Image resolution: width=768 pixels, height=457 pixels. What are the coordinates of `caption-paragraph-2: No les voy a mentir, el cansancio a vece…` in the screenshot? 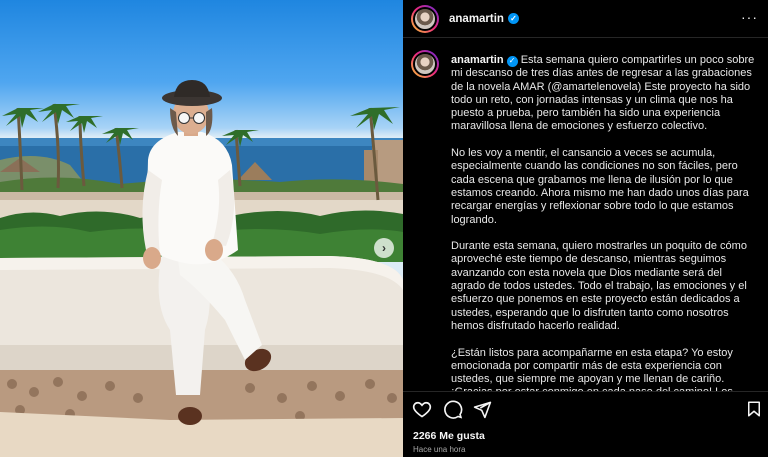 It's located at (600, 186).